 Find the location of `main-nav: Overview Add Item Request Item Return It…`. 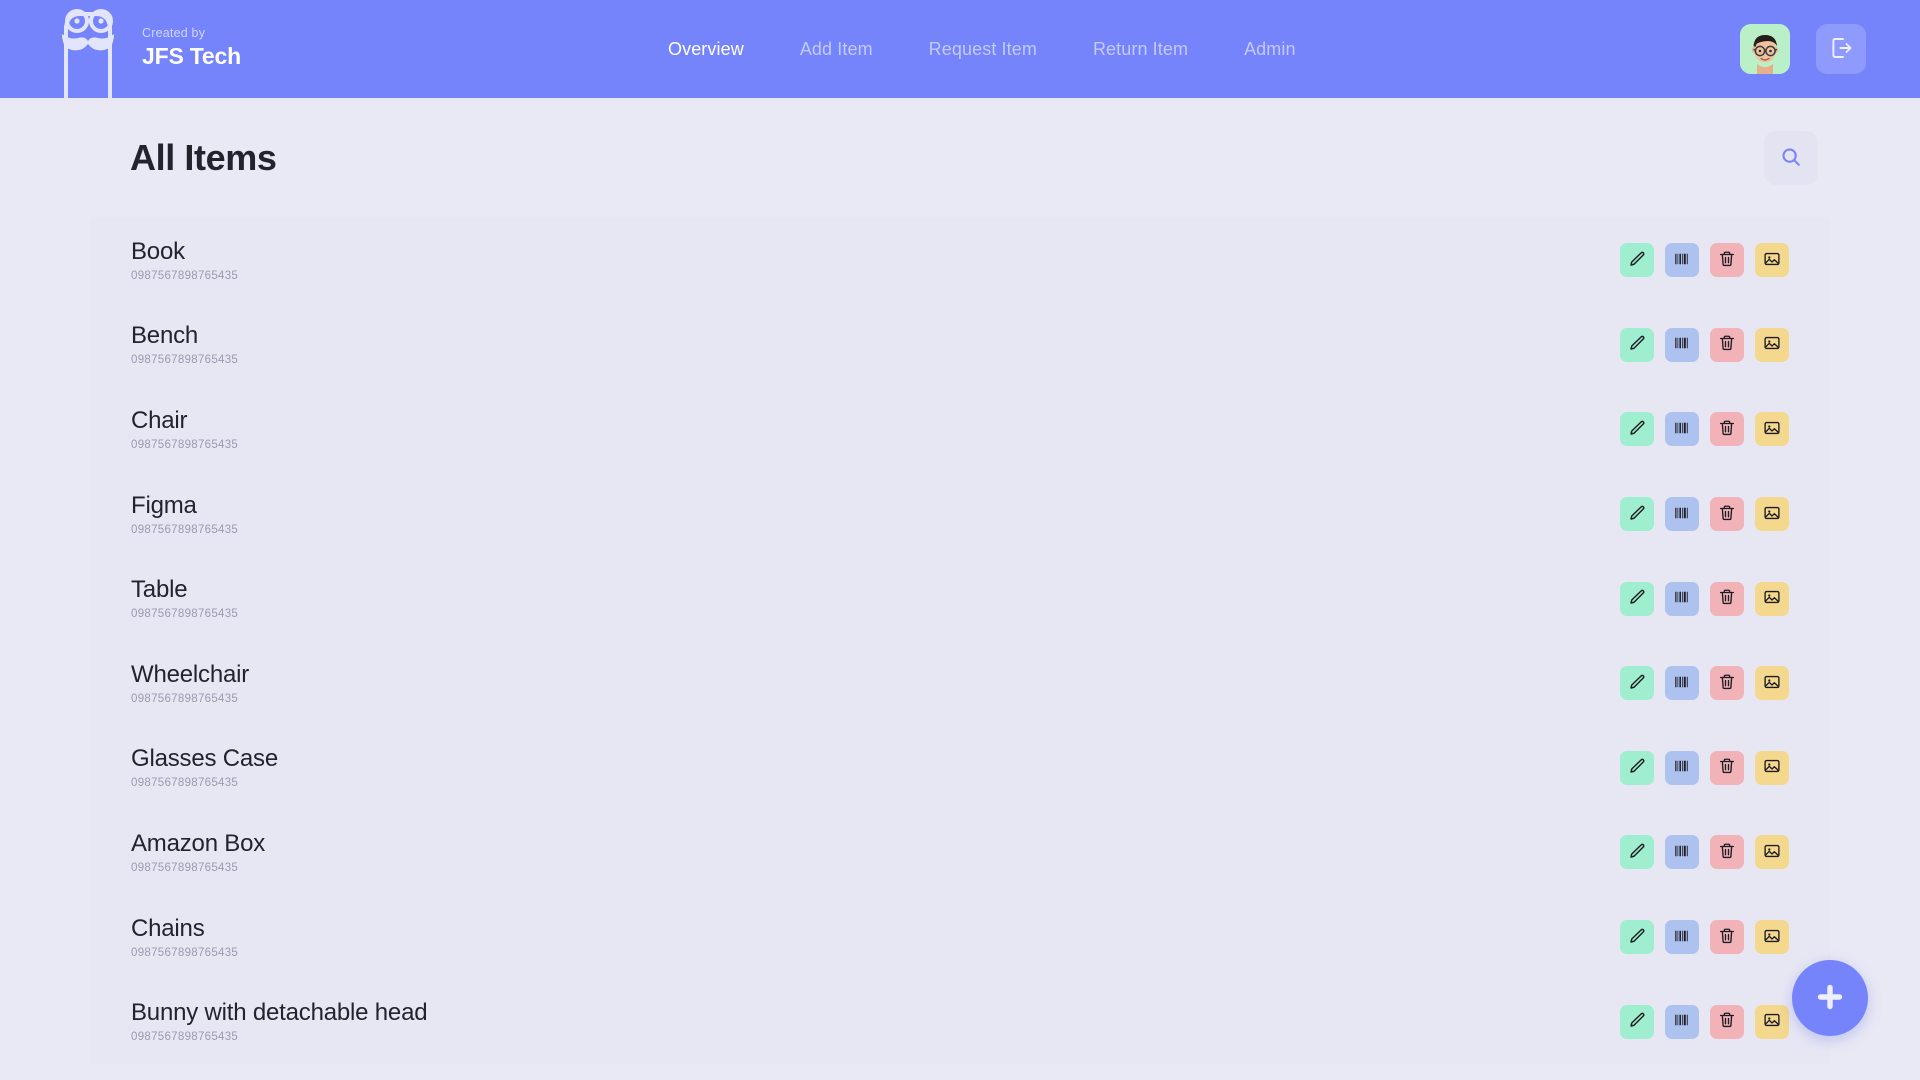

main-nav: Overview Add Item Request Item Return It… is located at coordinates (982, 49).